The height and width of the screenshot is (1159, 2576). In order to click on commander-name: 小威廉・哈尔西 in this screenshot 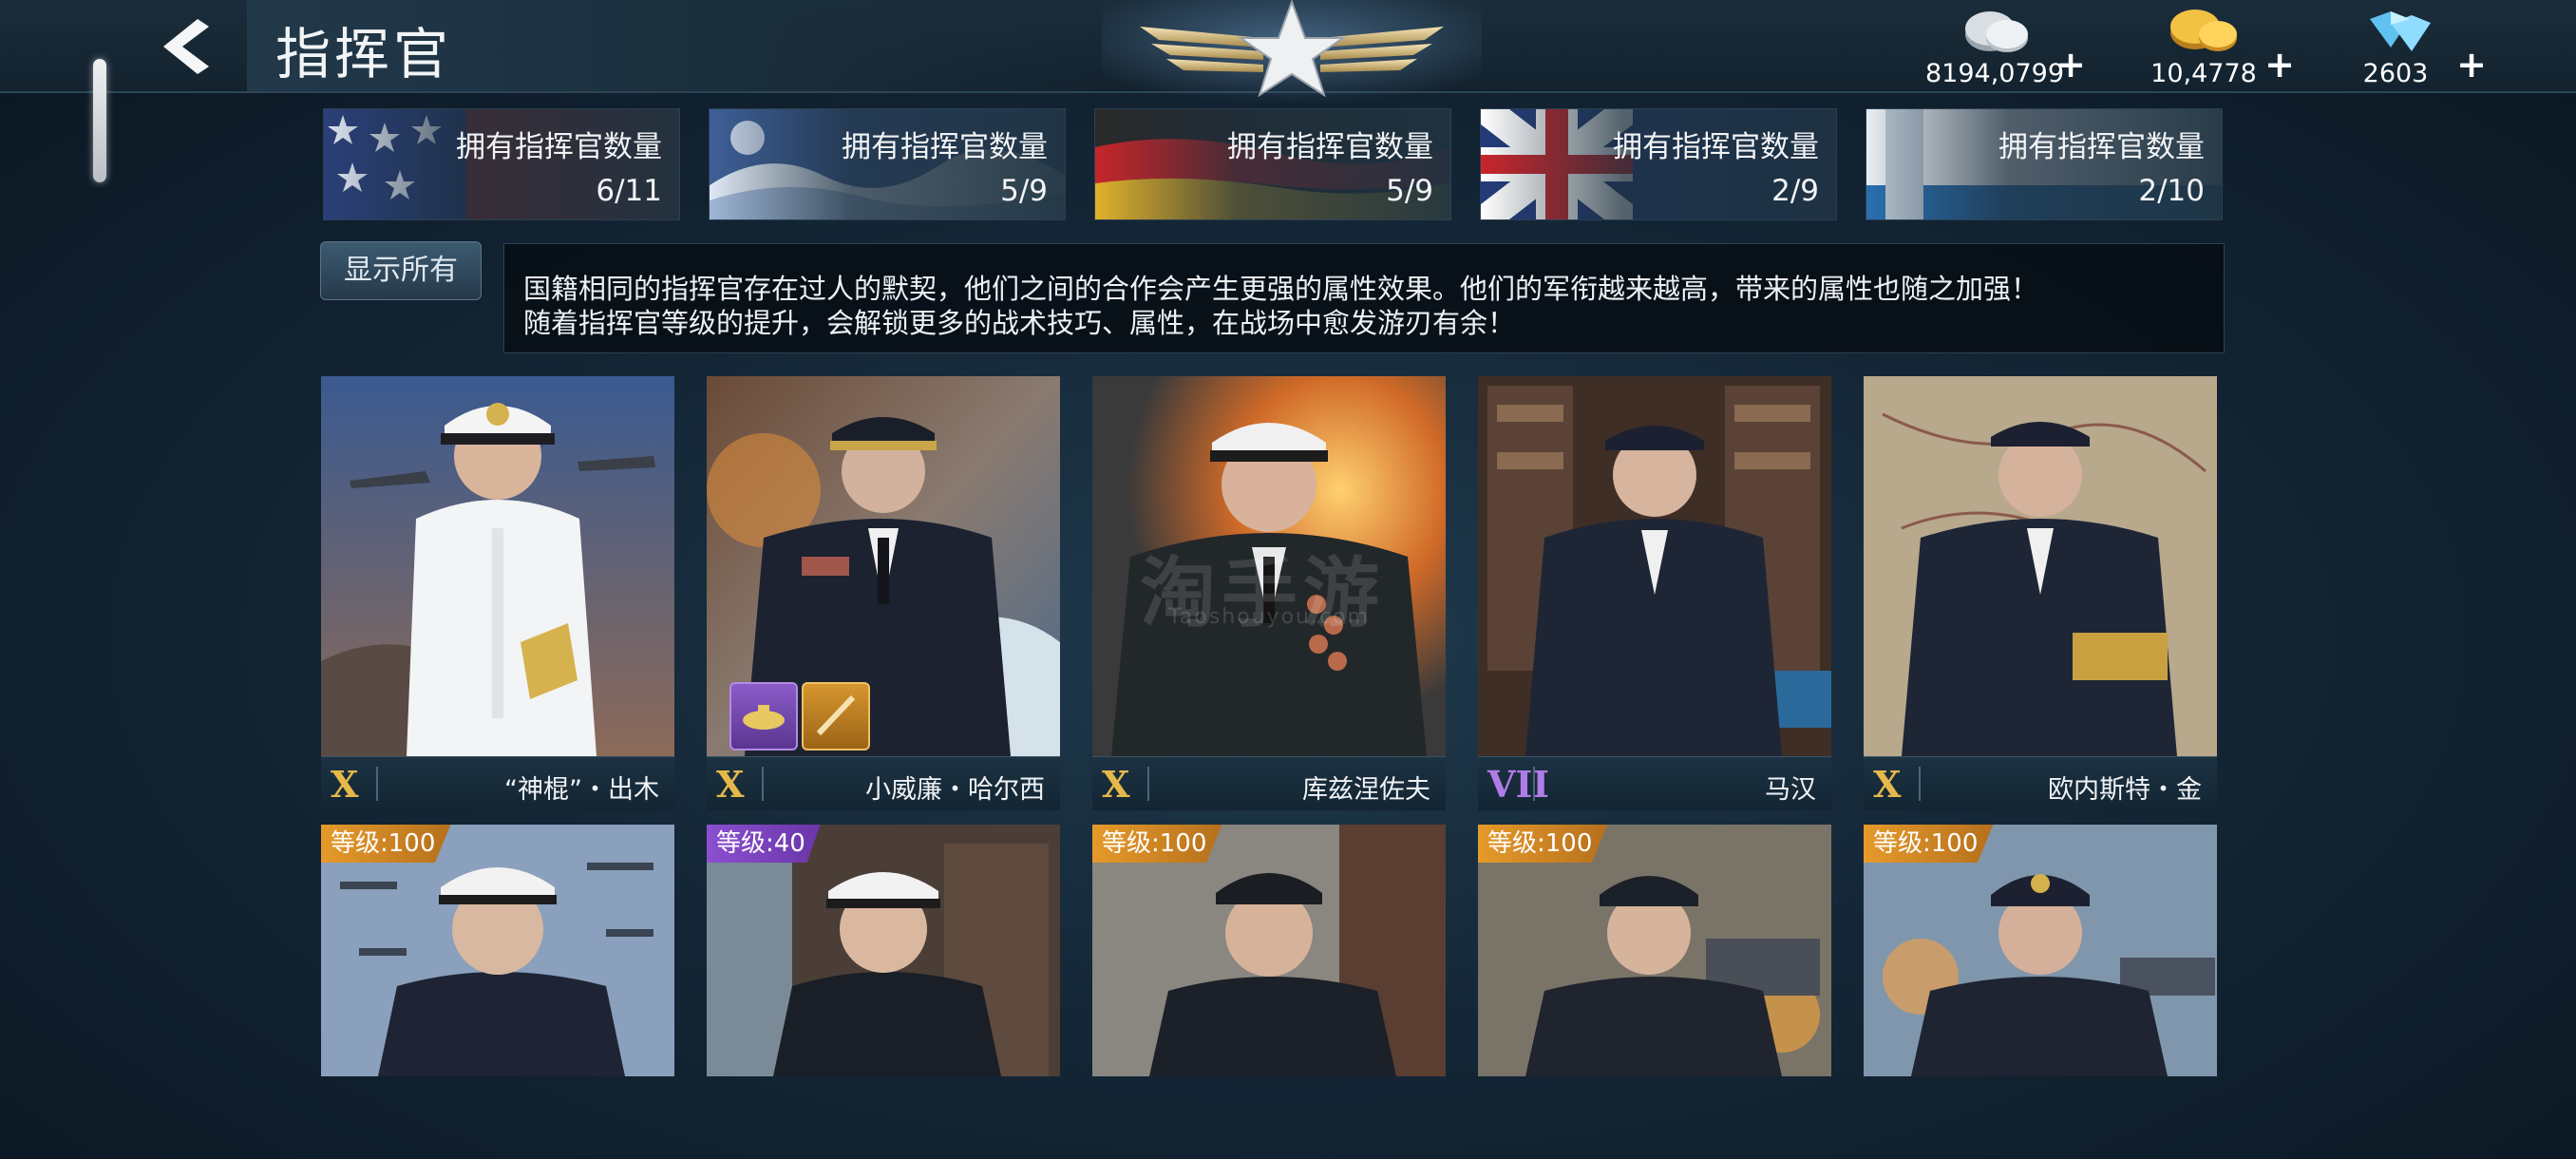, I will do `click(955, 790)`.